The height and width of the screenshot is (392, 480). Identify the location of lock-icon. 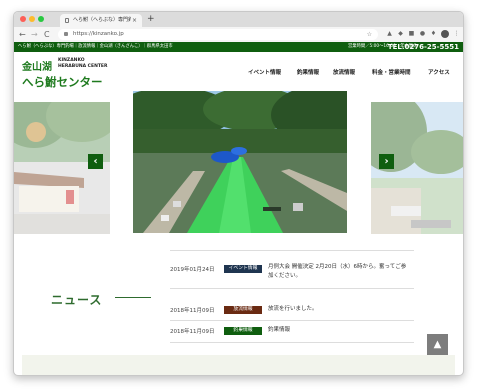
(66, 34).